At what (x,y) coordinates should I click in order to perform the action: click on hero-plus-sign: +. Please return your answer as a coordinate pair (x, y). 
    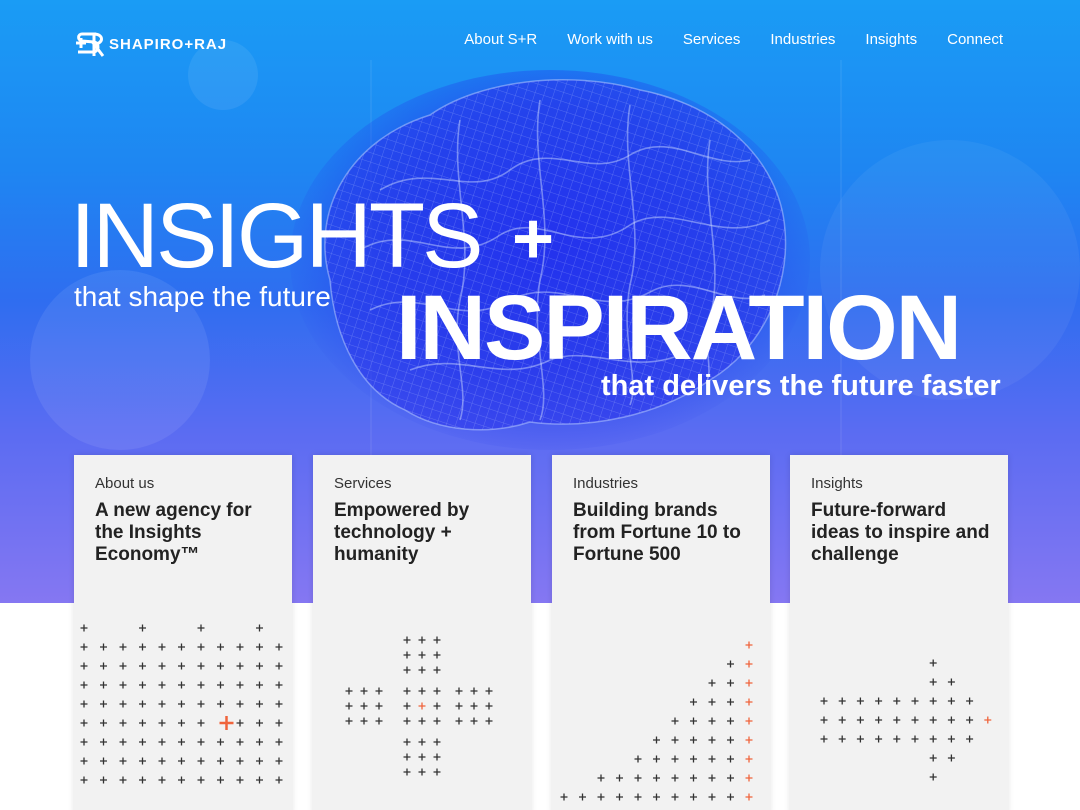
    Looking at the image, I should click on (533, 239).